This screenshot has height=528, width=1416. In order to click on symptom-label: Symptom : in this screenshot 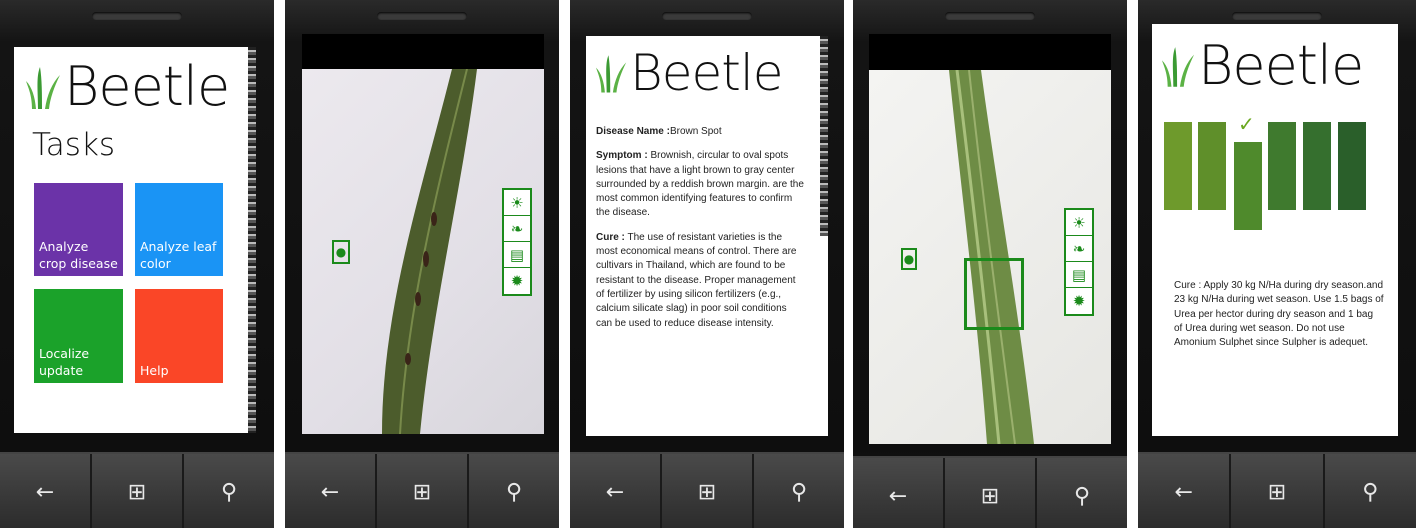, I will do `click(622, 156)`.